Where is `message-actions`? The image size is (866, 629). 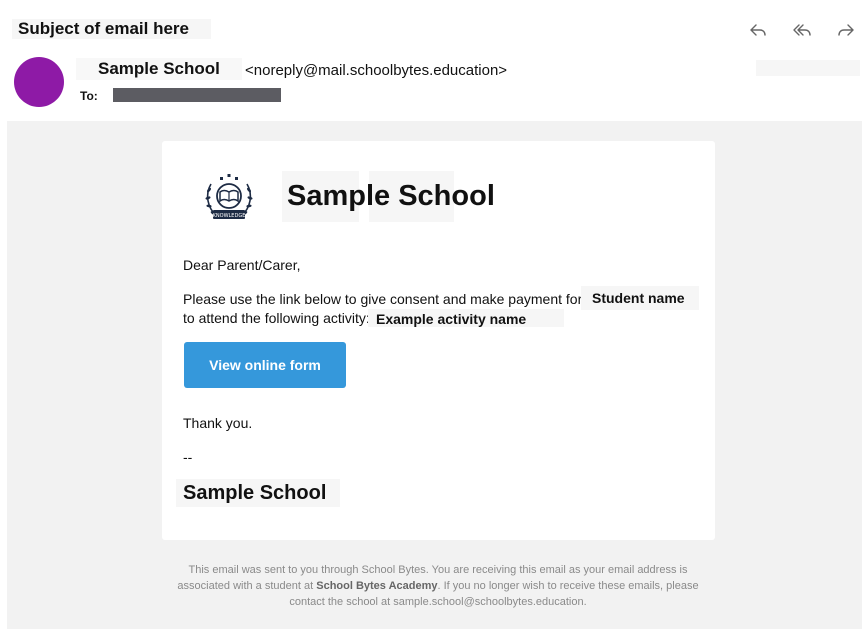 message-actions is located at coordinates (802, 30).